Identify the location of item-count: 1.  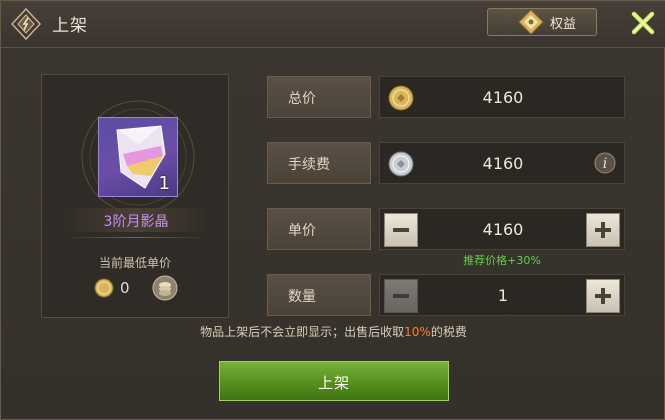
(164, 183).